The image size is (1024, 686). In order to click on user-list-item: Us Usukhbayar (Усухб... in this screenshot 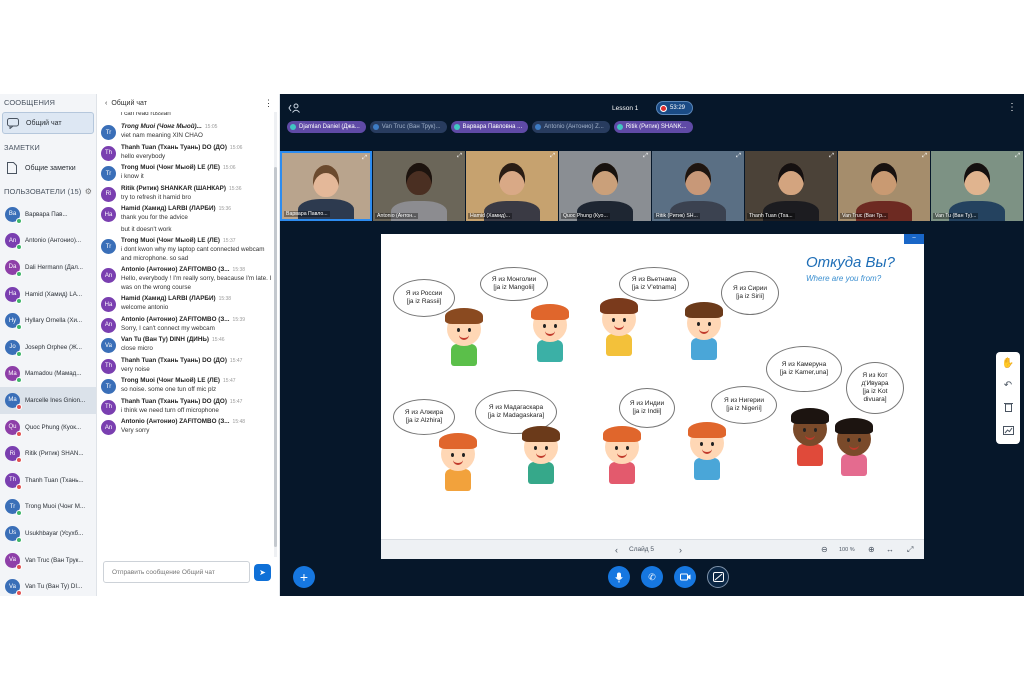, I will do `click(48, 533)`.